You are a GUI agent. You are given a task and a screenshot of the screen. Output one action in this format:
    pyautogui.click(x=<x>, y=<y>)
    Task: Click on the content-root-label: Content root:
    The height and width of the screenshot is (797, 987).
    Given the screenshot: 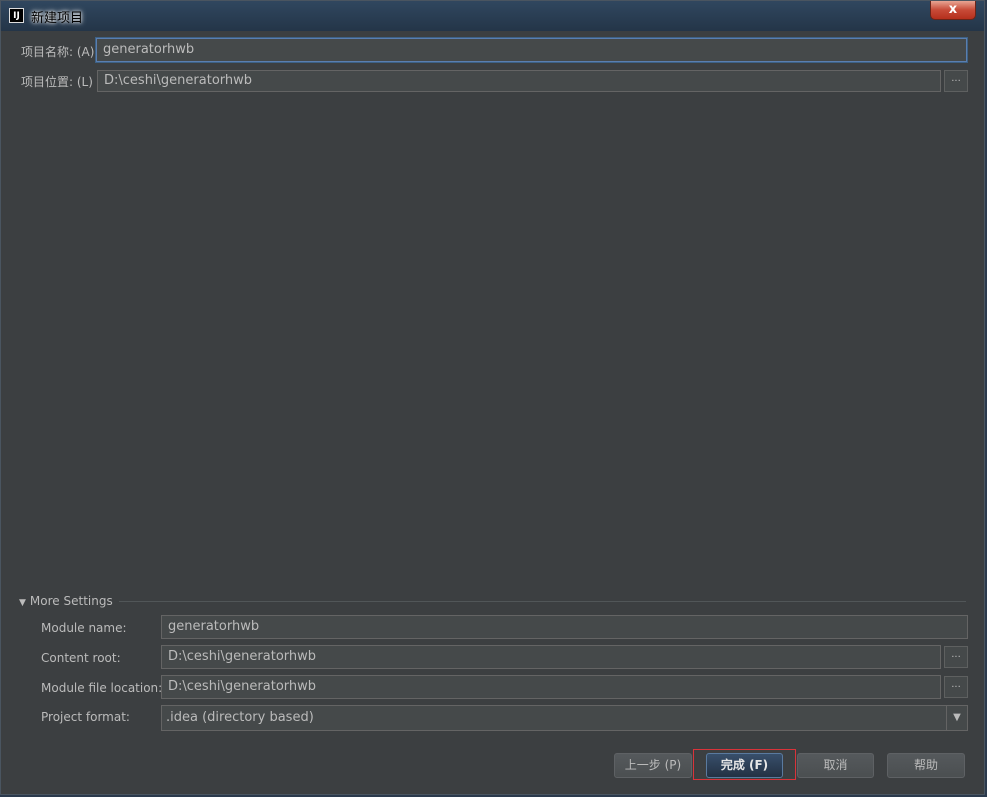 What is the action you would take?
    pyautogui.click(x=81, y=658)
    